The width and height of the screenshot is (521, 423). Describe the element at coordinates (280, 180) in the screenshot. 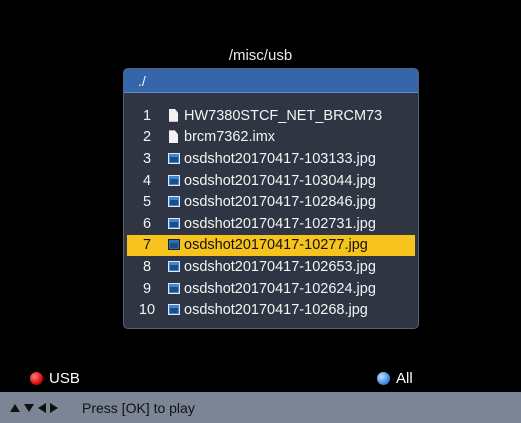

I see `file-name: osdshot20170417-103044.jpg` at that location.